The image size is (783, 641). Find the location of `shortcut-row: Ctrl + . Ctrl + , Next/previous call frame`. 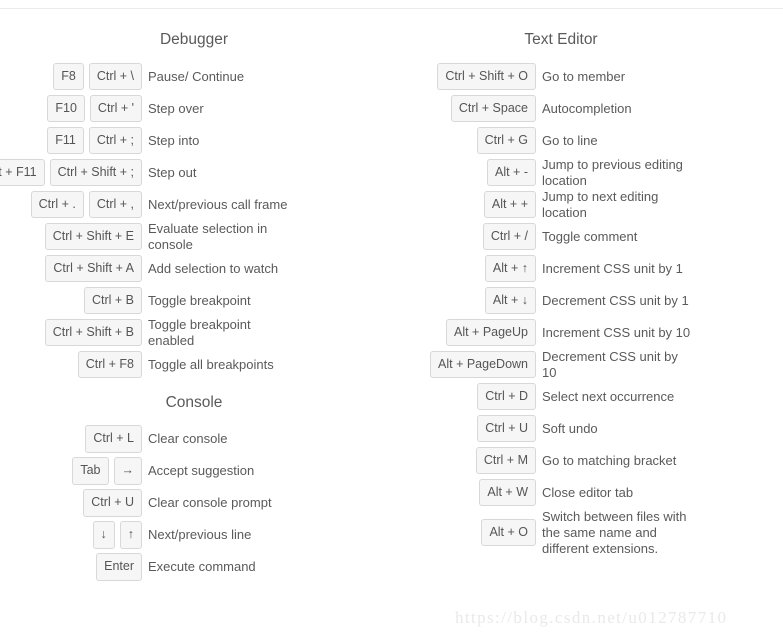

shortcut-row: Ctrl + . Ctrl + , Next/previous call frame is located at coordinates (200, 205).